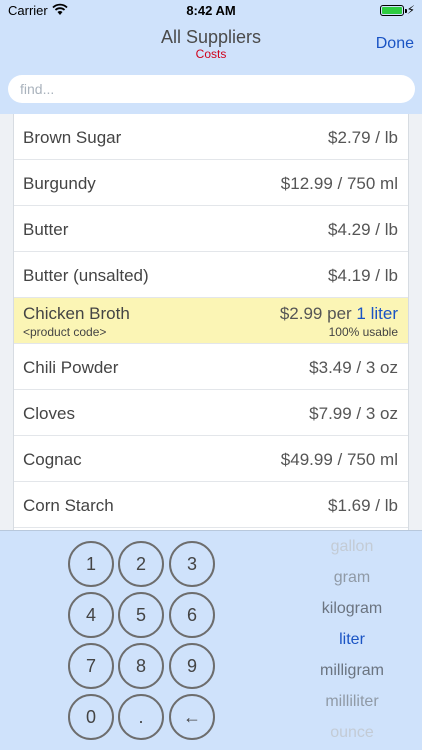 This screenshot has height=750, width=422. I want to click on battery-icon, so click(393, 10).